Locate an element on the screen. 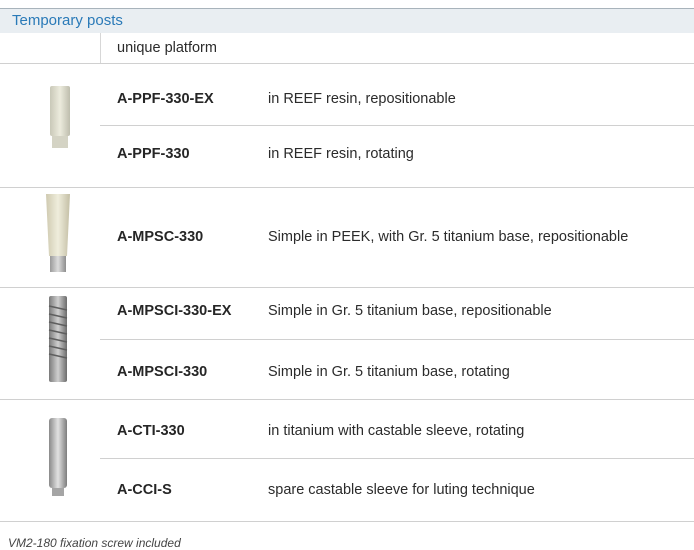 Image resolution: width=694 pixels, height=550 pixels. titanium-castable-post-image is located at coordinates (58, 460).